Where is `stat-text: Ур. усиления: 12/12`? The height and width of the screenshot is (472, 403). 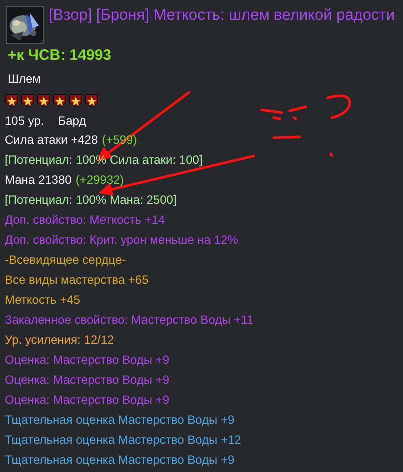 stat-text: Ур. усиления: 12/12 is located at coordinates (59, 340).